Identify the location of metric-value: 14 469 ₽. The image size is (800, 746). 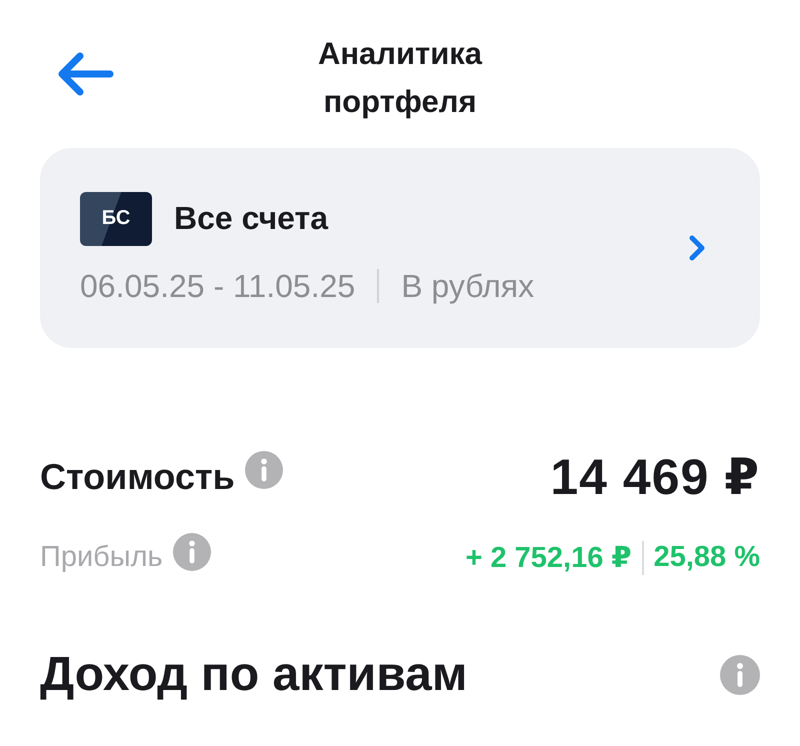
(655, 477).